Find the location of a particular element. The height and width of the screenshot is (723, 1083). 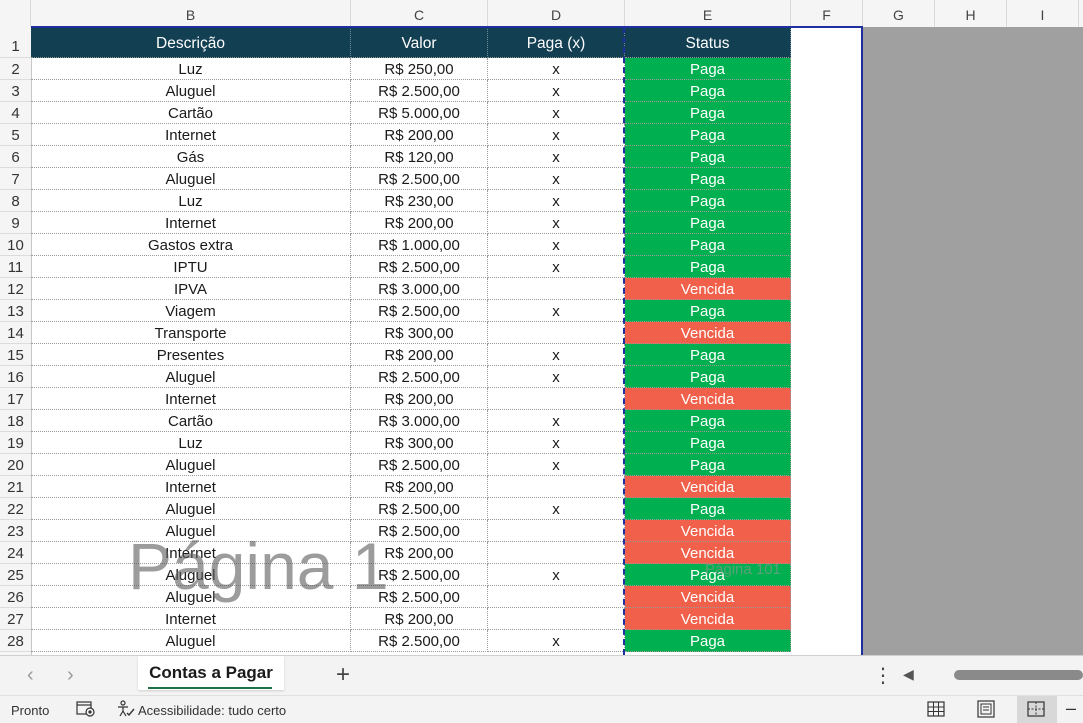

row-header: 4 is located at coordinates (15, 113).